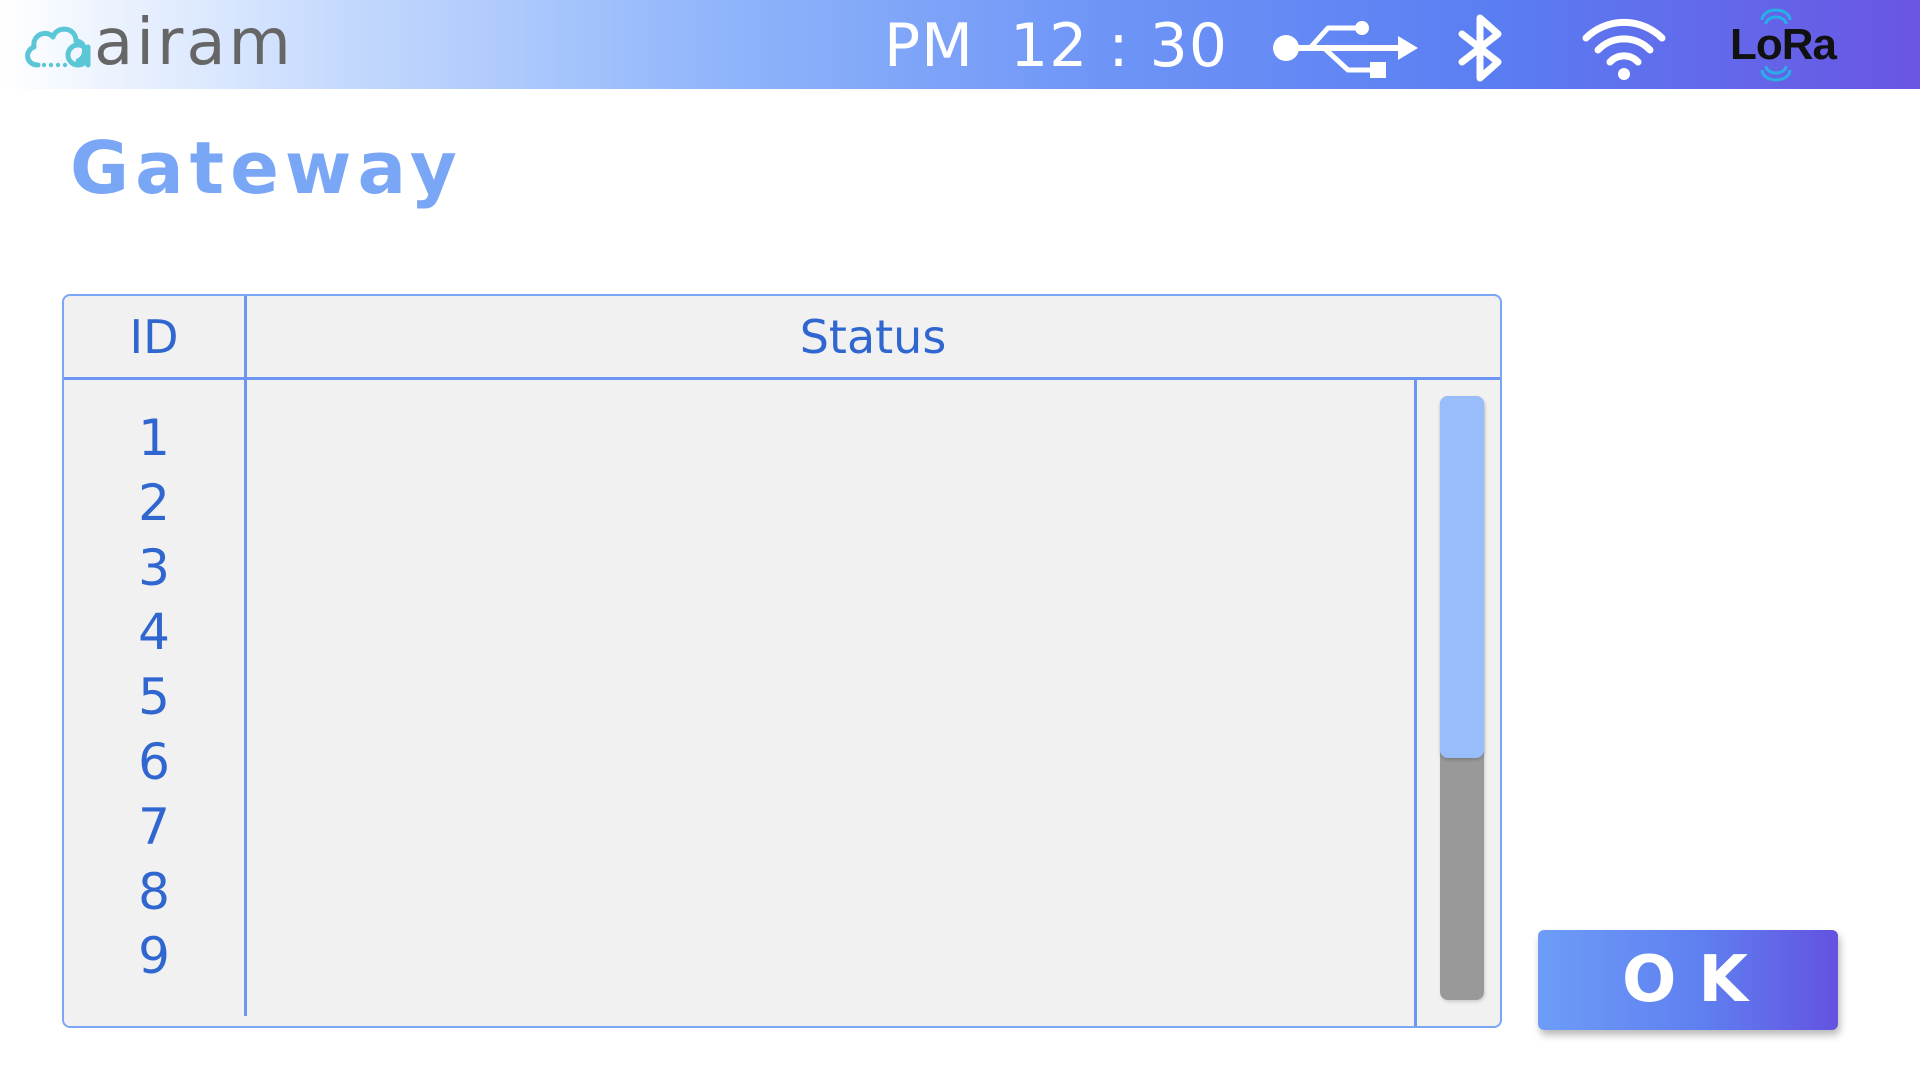 The image size is (1920, 1080). Describe the element at coordinates (782, 338) in the screenshot. I see `table-header: ID Status` at that location.